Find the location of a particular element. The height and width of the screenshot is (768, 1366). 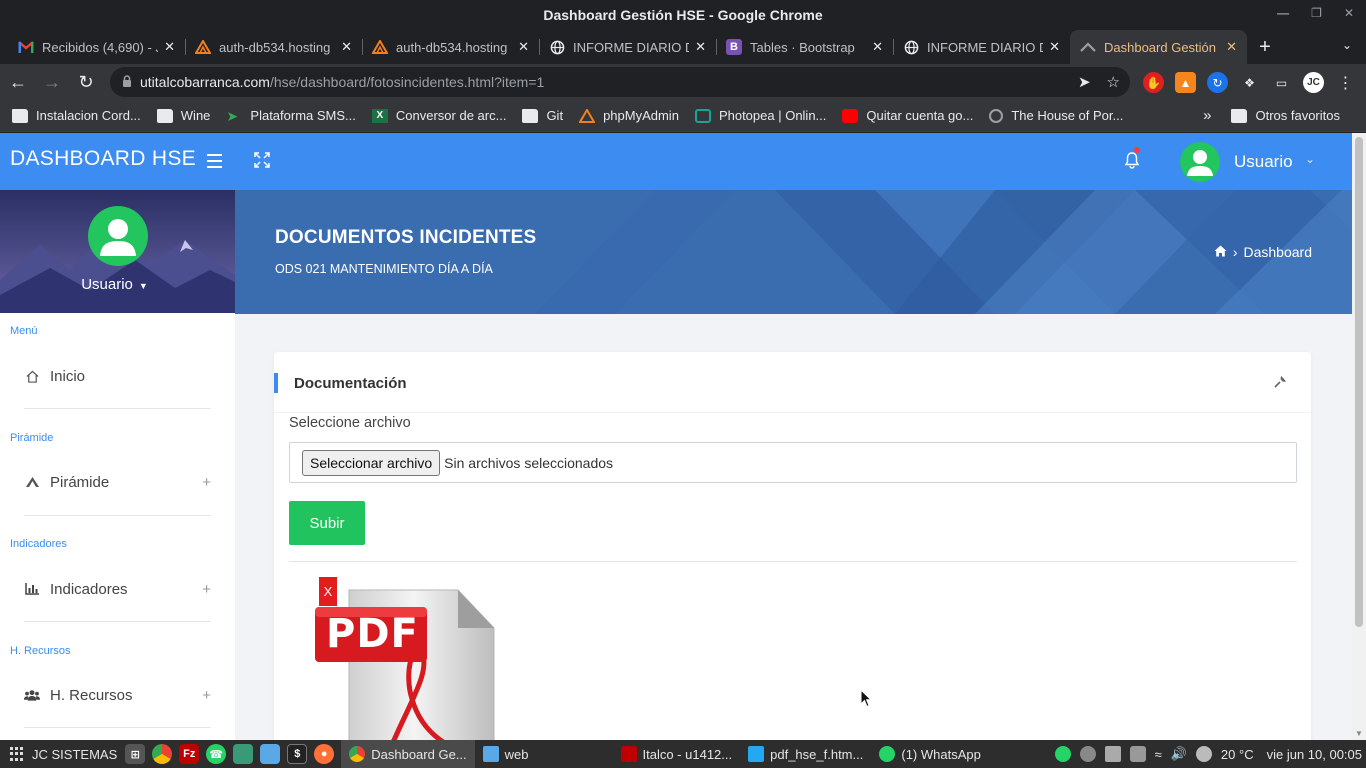

wifi-icon: ≈ is located at coordinates (1158, 754).